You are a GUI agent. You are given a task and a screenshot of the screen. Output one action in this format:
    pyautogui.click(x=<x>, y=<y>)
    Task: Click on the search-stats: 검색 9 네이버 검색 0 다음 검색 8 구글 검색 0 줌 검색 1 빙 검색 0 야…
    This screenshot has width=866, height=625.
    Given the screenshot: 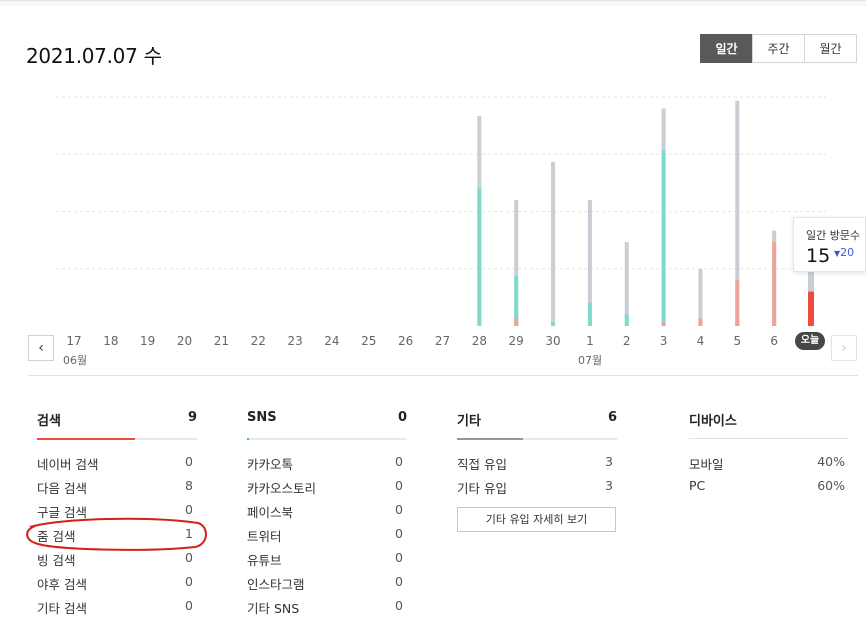 What is the action you would take?
    pyautogui.click(x=117, y=516)
    